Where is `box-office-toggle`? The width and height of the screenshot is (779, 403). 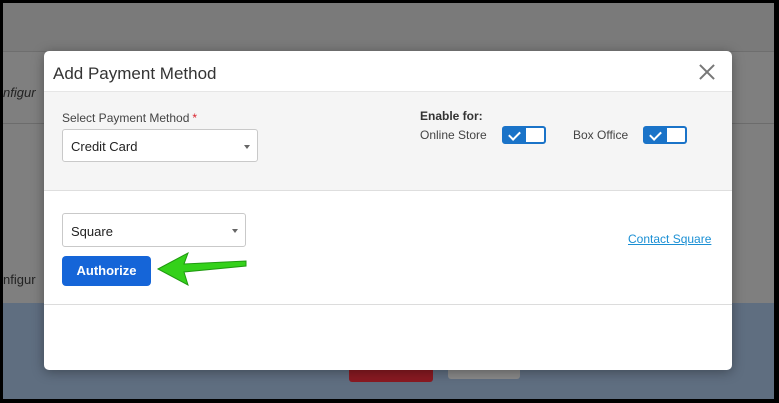
box-office-toggle is located at coordinates (665, 135).